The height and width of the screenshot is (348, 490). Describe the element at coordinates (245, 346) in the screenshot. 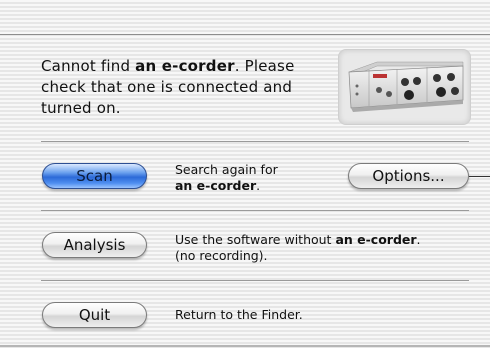

I see `bottom-divider` at that location.